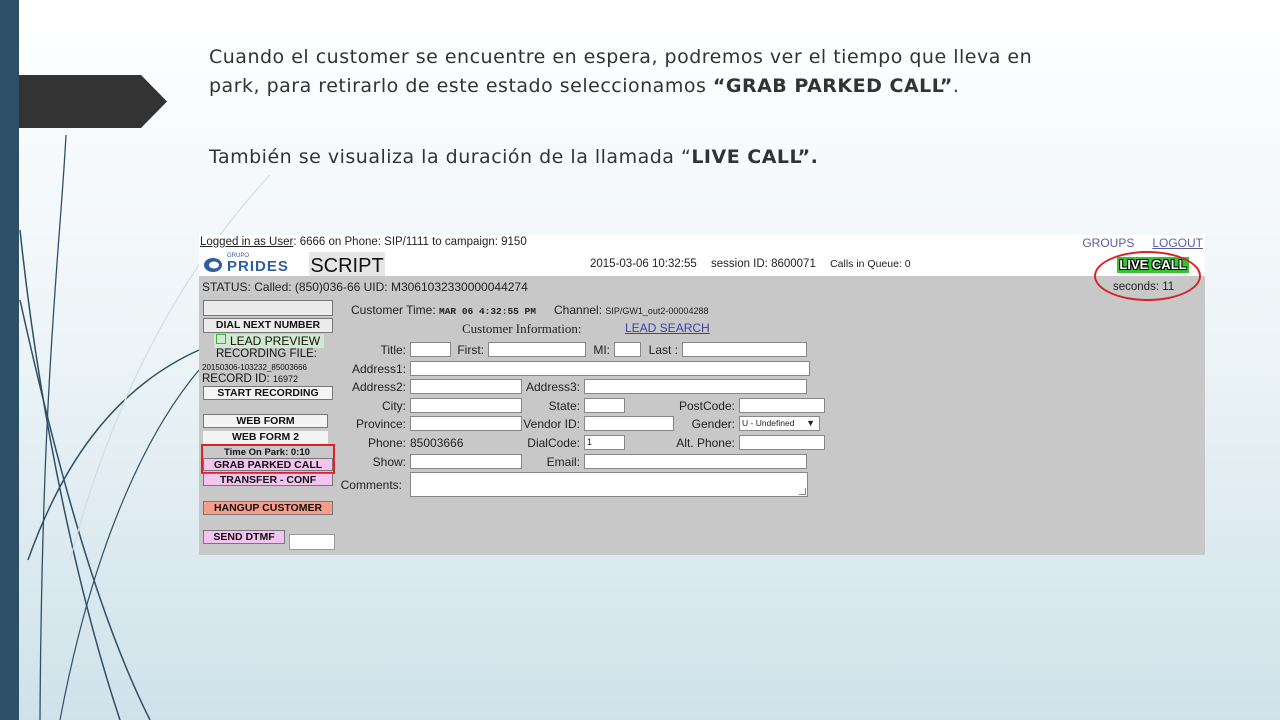 The image size is (1280, 720). I want to click on mi-label: MI:, so click(601, 350).